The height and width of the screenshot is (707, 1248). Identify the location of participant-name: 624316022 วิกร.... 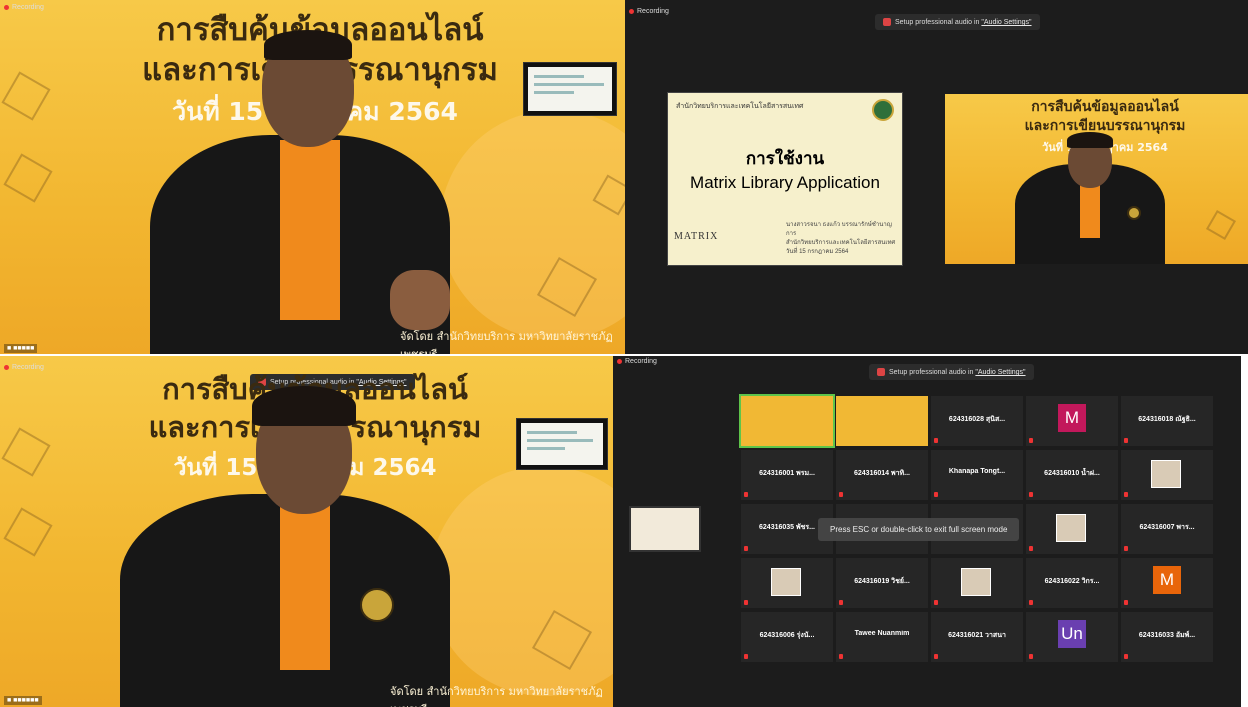
(1072, 581).